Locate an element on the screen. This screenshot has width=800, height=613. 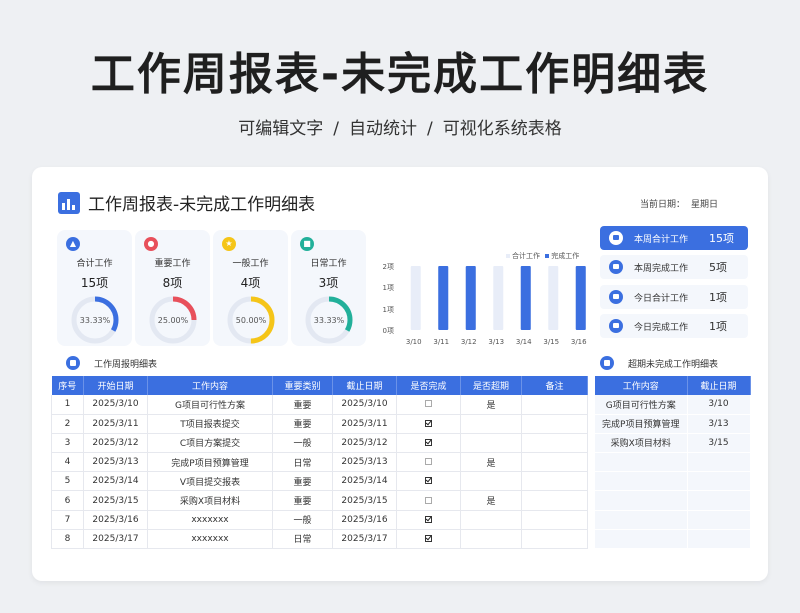
cell-content: G项目可行性方案 is located at coordinates (641, 405).